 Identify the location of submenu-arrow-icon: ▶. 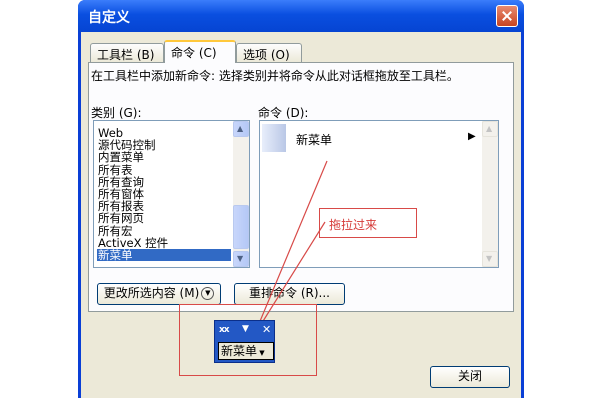
(472, 136).